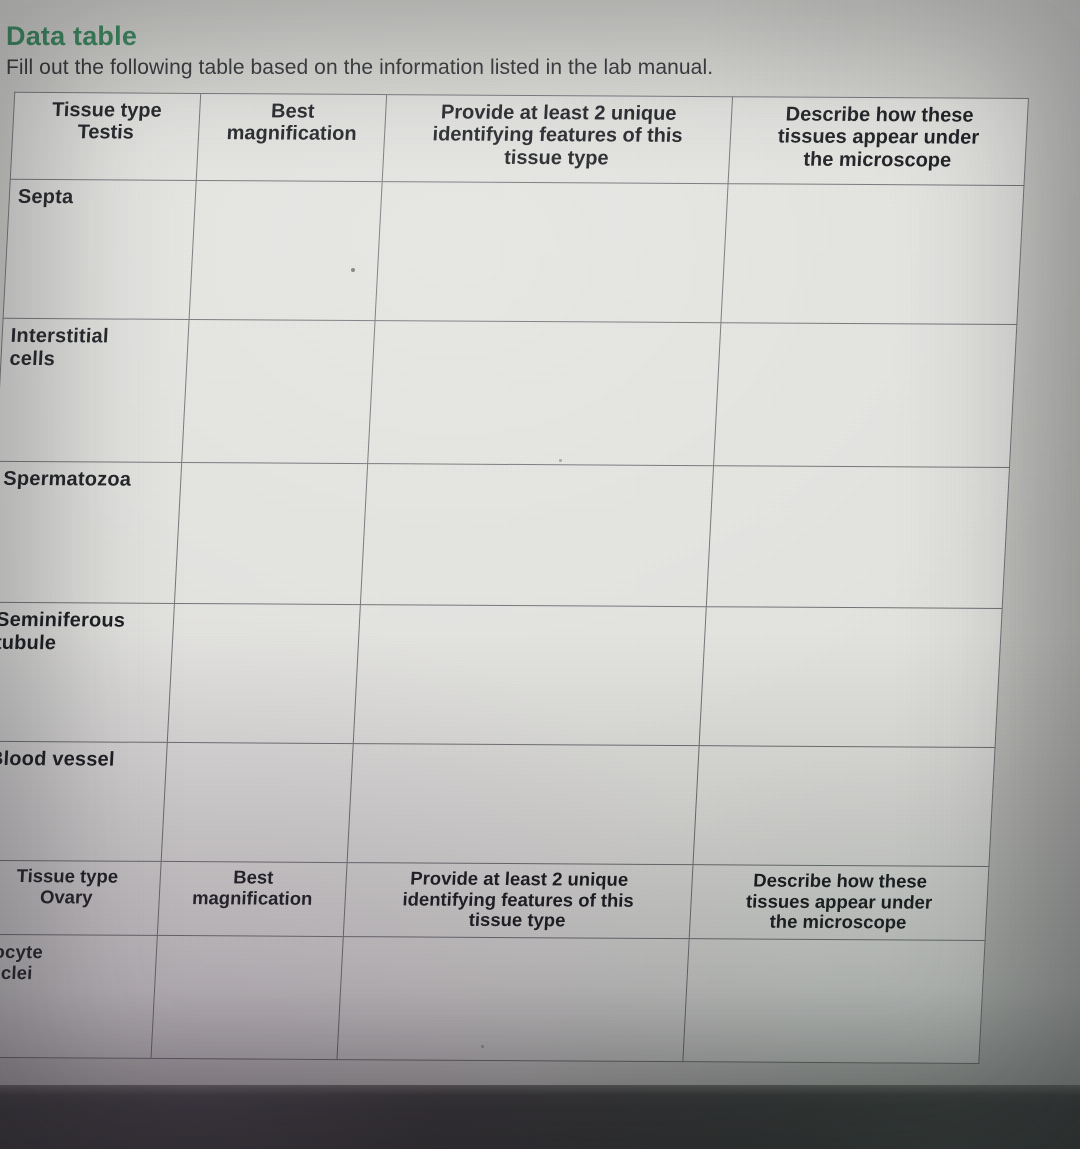 The height and width of the screenshot is (1149, 1080). I want to click on cell-oocyte-features, so click(513, 999).